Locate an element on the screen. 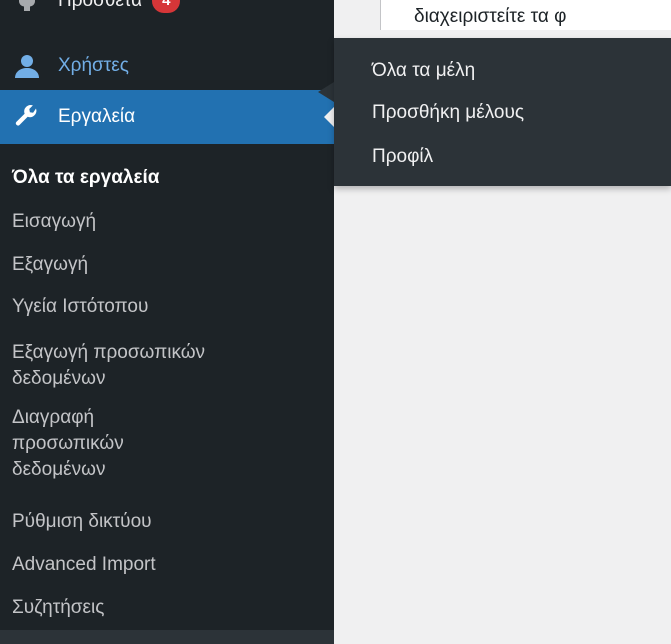 The height and width of the screenshot is (644, 671). flyout-item-all-members: Όλα τα μέλη is located at coordinates (423, 71).